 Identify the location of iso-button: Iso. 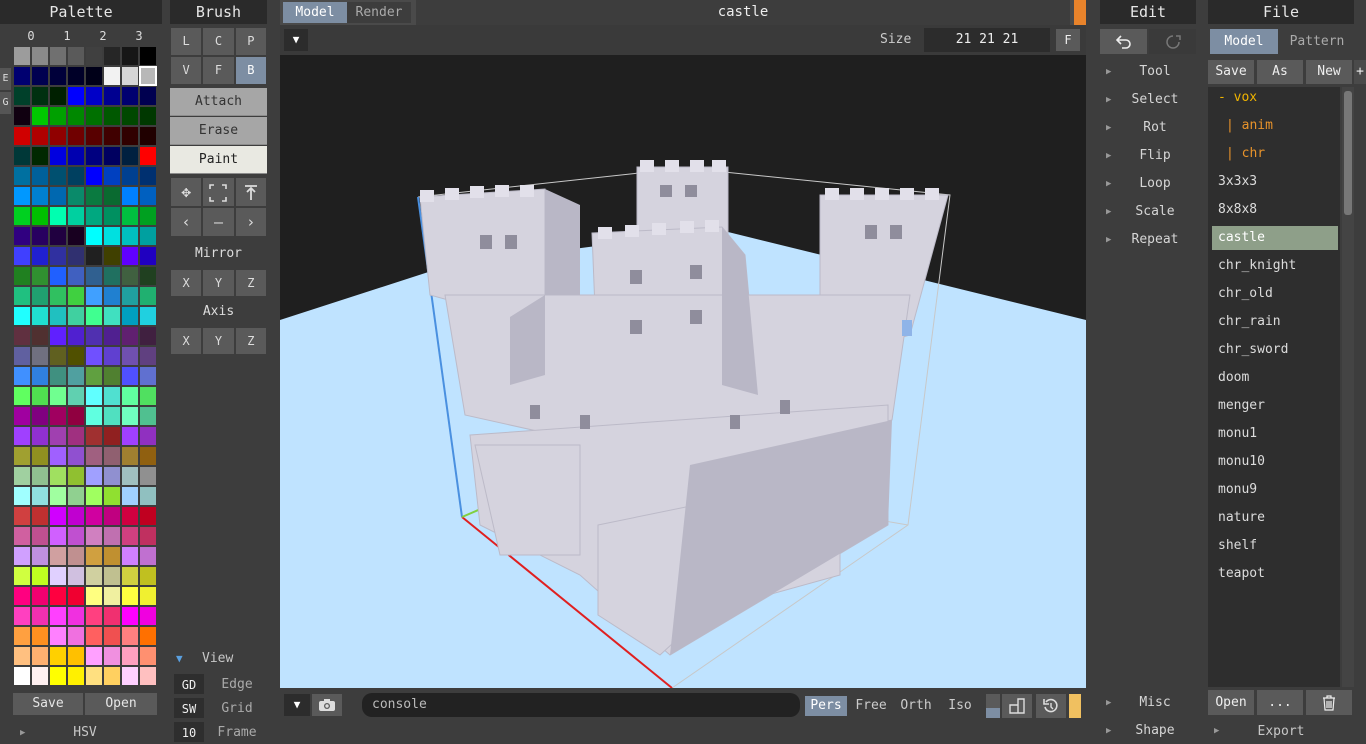
(960, 706).